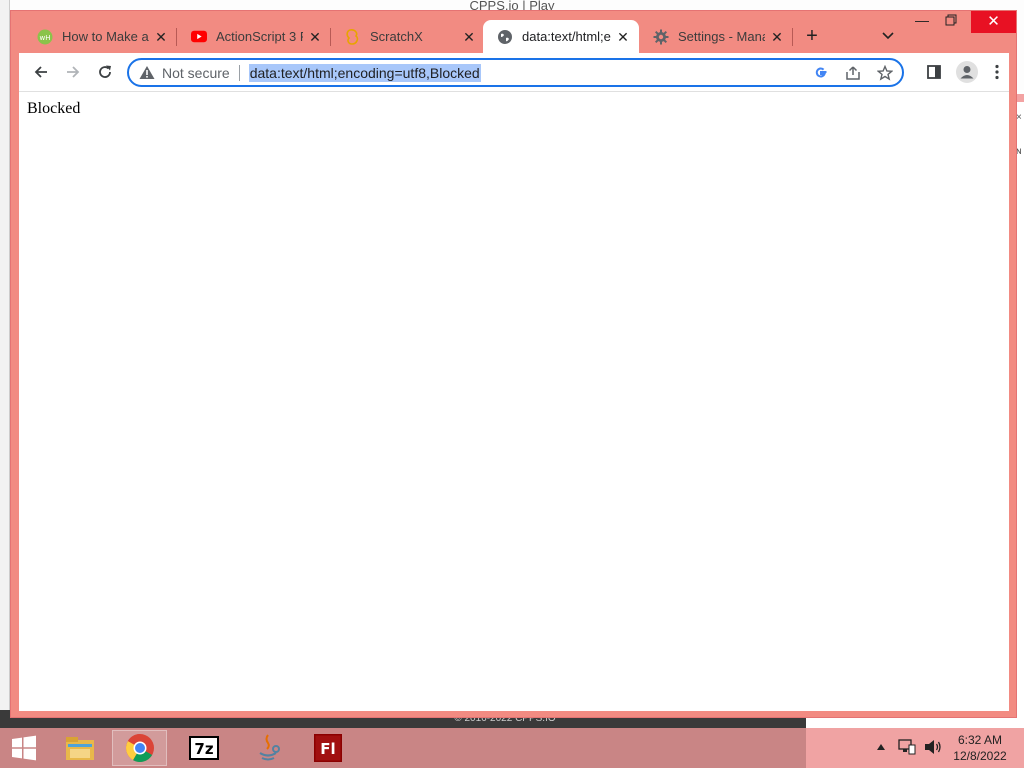 This screenshot has width=1024, height=768. I want to click on google-lens-icon, so click(821, 73).